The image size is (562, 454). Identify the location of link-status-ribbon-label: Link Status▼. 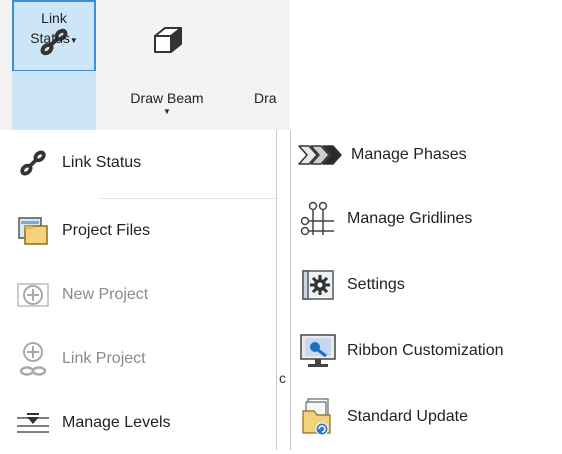
(54, 28).